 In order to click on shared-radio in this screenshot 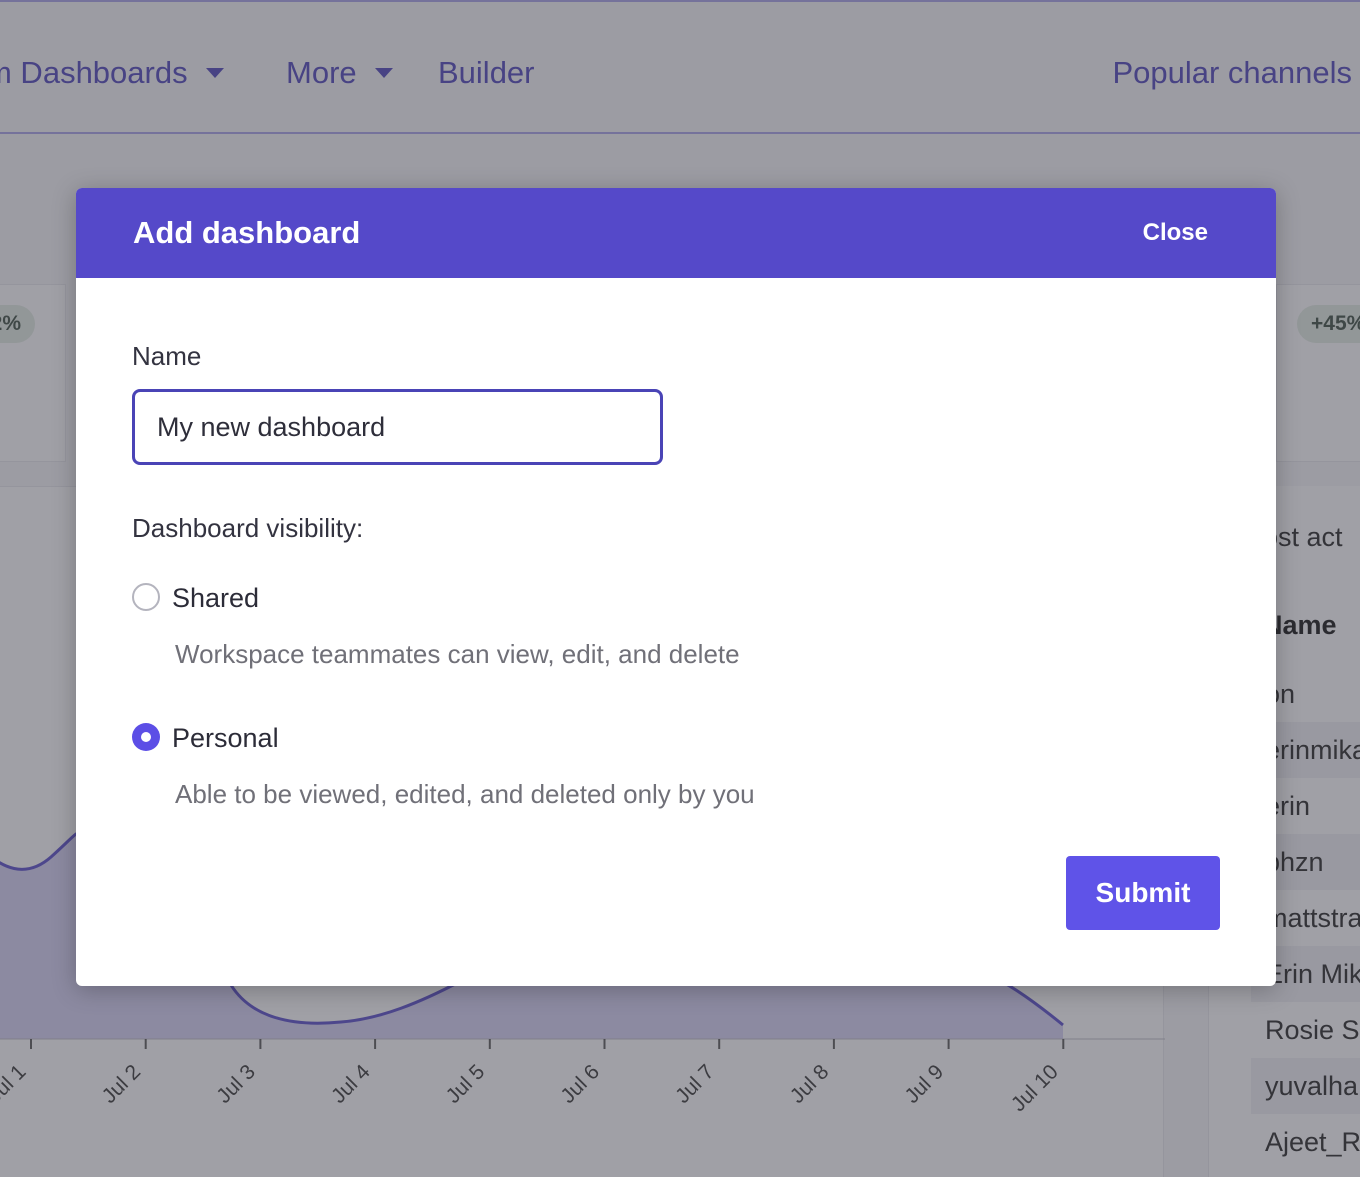, I will do `click(146, 597)`.